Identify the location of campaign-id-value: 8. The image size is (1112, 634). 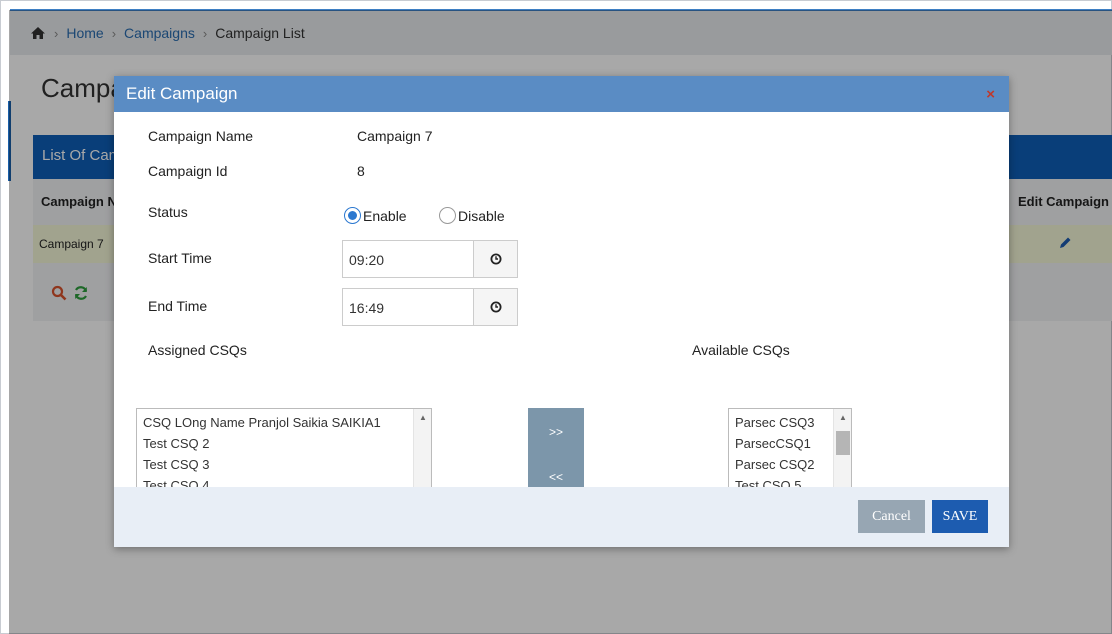
(361, 171).